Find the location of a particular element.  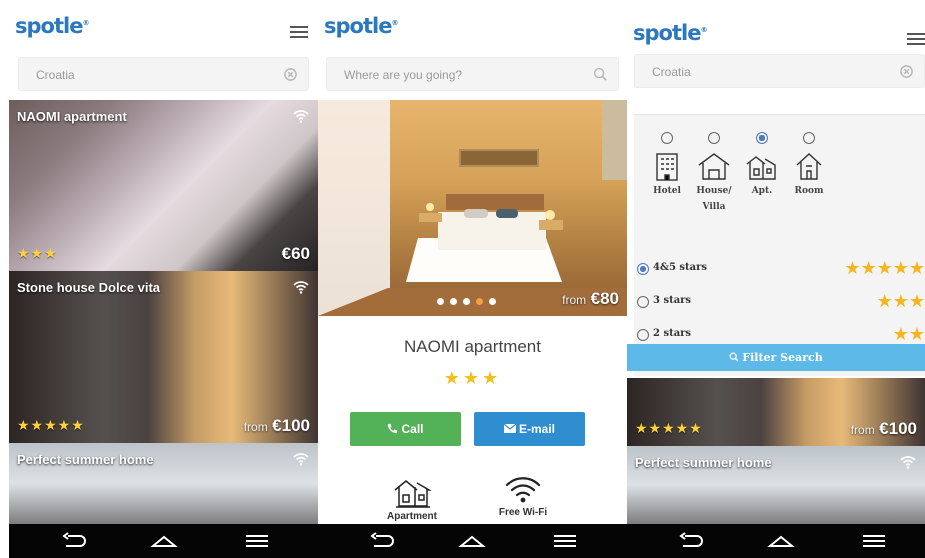

listing-title: Stone house Dolce vita is located at coordinates (89, 287).